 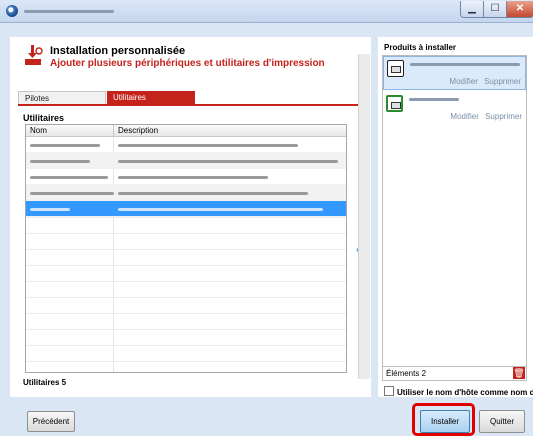 What do you see at coordinates (395, 68) in the screenshot?
I see `printer-icon` at bounding box center [395, 68].